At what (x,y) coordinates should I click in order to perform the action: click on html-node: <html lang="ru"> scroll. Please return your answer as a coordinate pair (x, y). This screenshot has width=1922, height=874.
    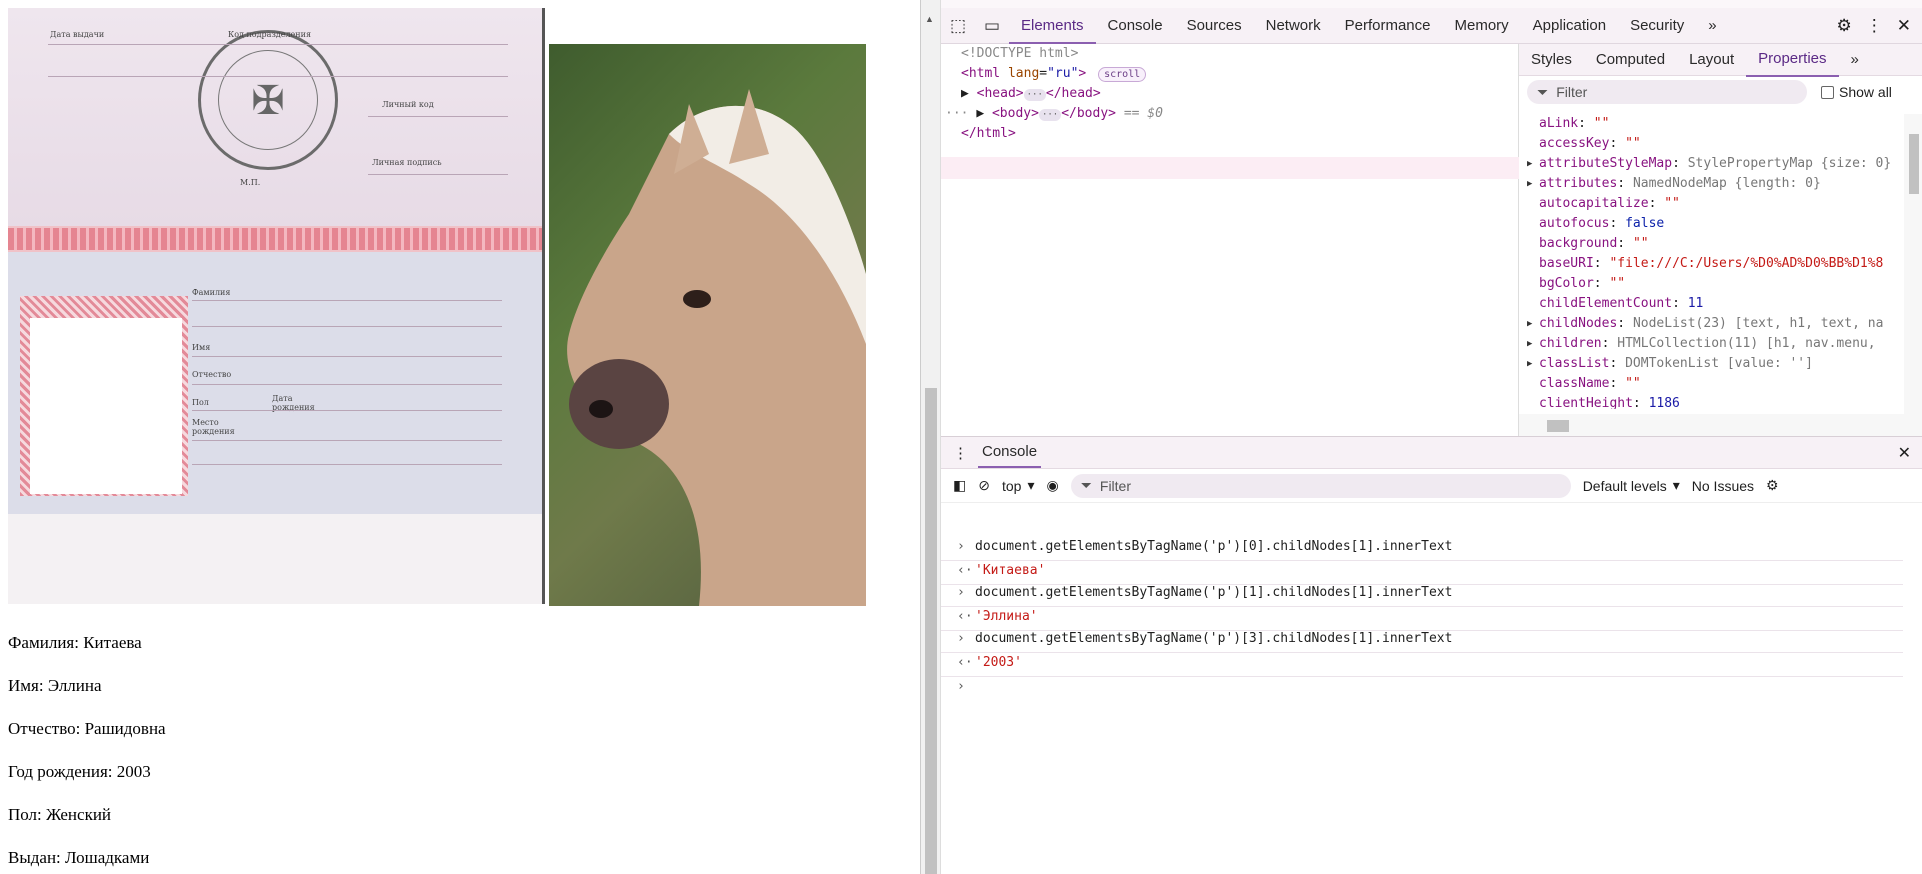
    Looking at the image, I should click on (1054, 74).